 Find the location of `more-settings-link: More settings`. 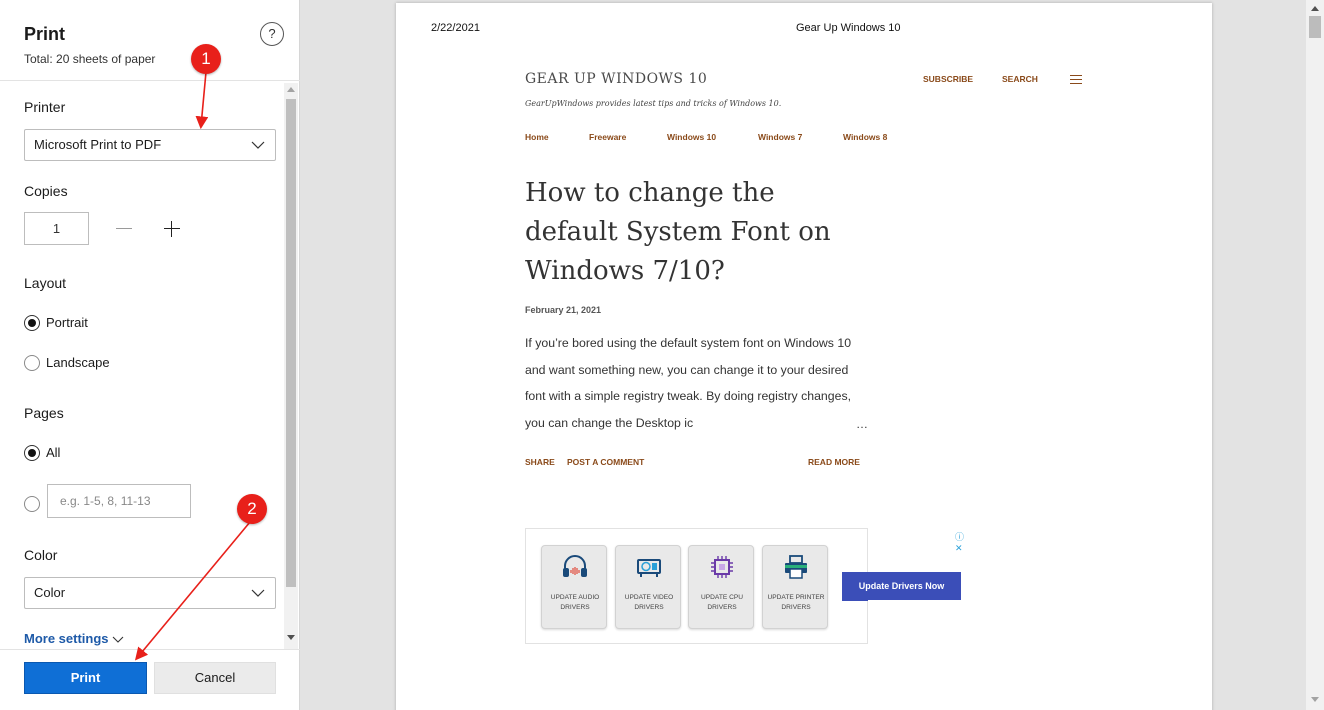

more-settings-link: More settings is located at coordinates (74, 638).